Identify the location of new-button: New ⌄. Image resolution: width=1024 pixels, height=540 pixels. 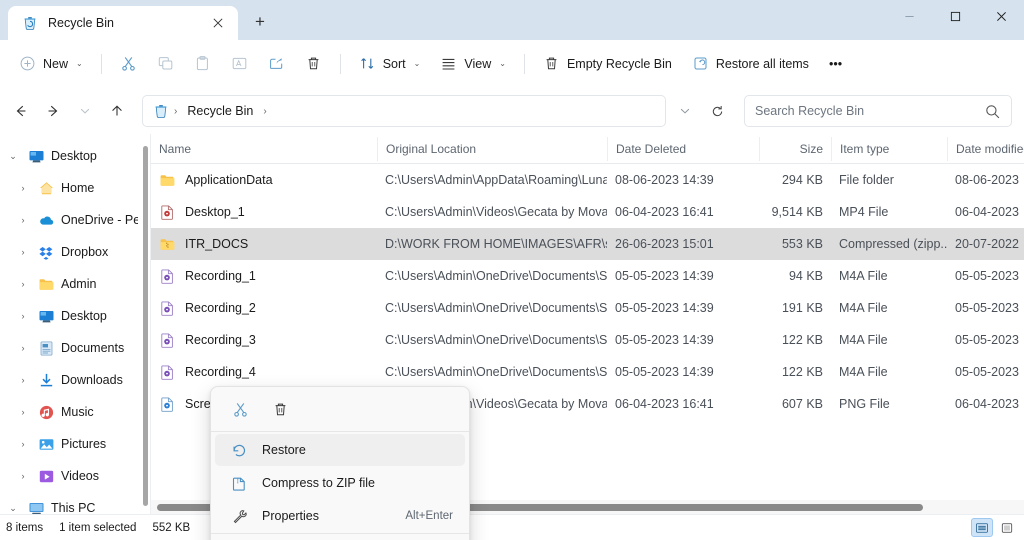
(51, 64).